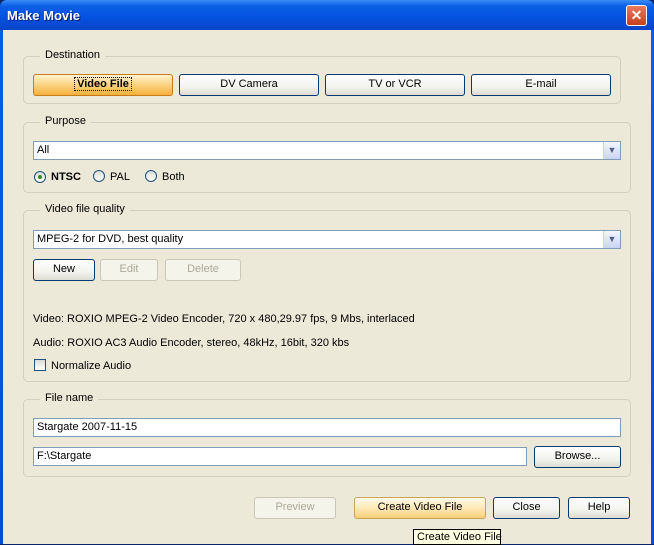 The height and width of the screenshot is (545, 654). Describe the element at coordinates (91, 366) in the screenshot. I see `normalize-audio-label: Normalize Audio` at that location.